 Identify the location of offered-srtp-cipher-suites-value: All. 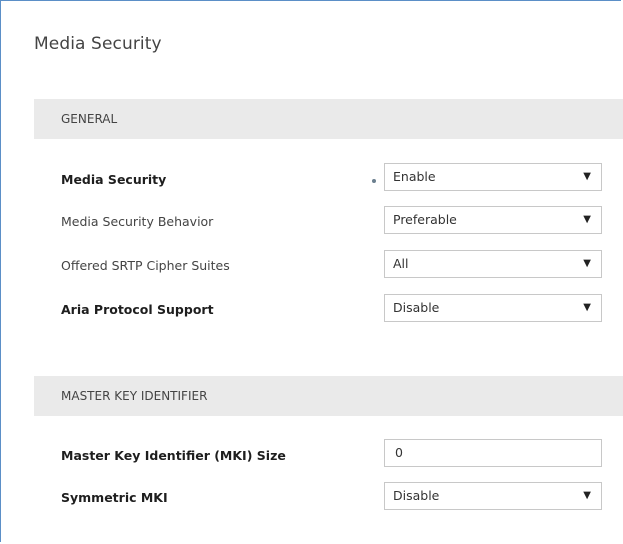
(401, 263).